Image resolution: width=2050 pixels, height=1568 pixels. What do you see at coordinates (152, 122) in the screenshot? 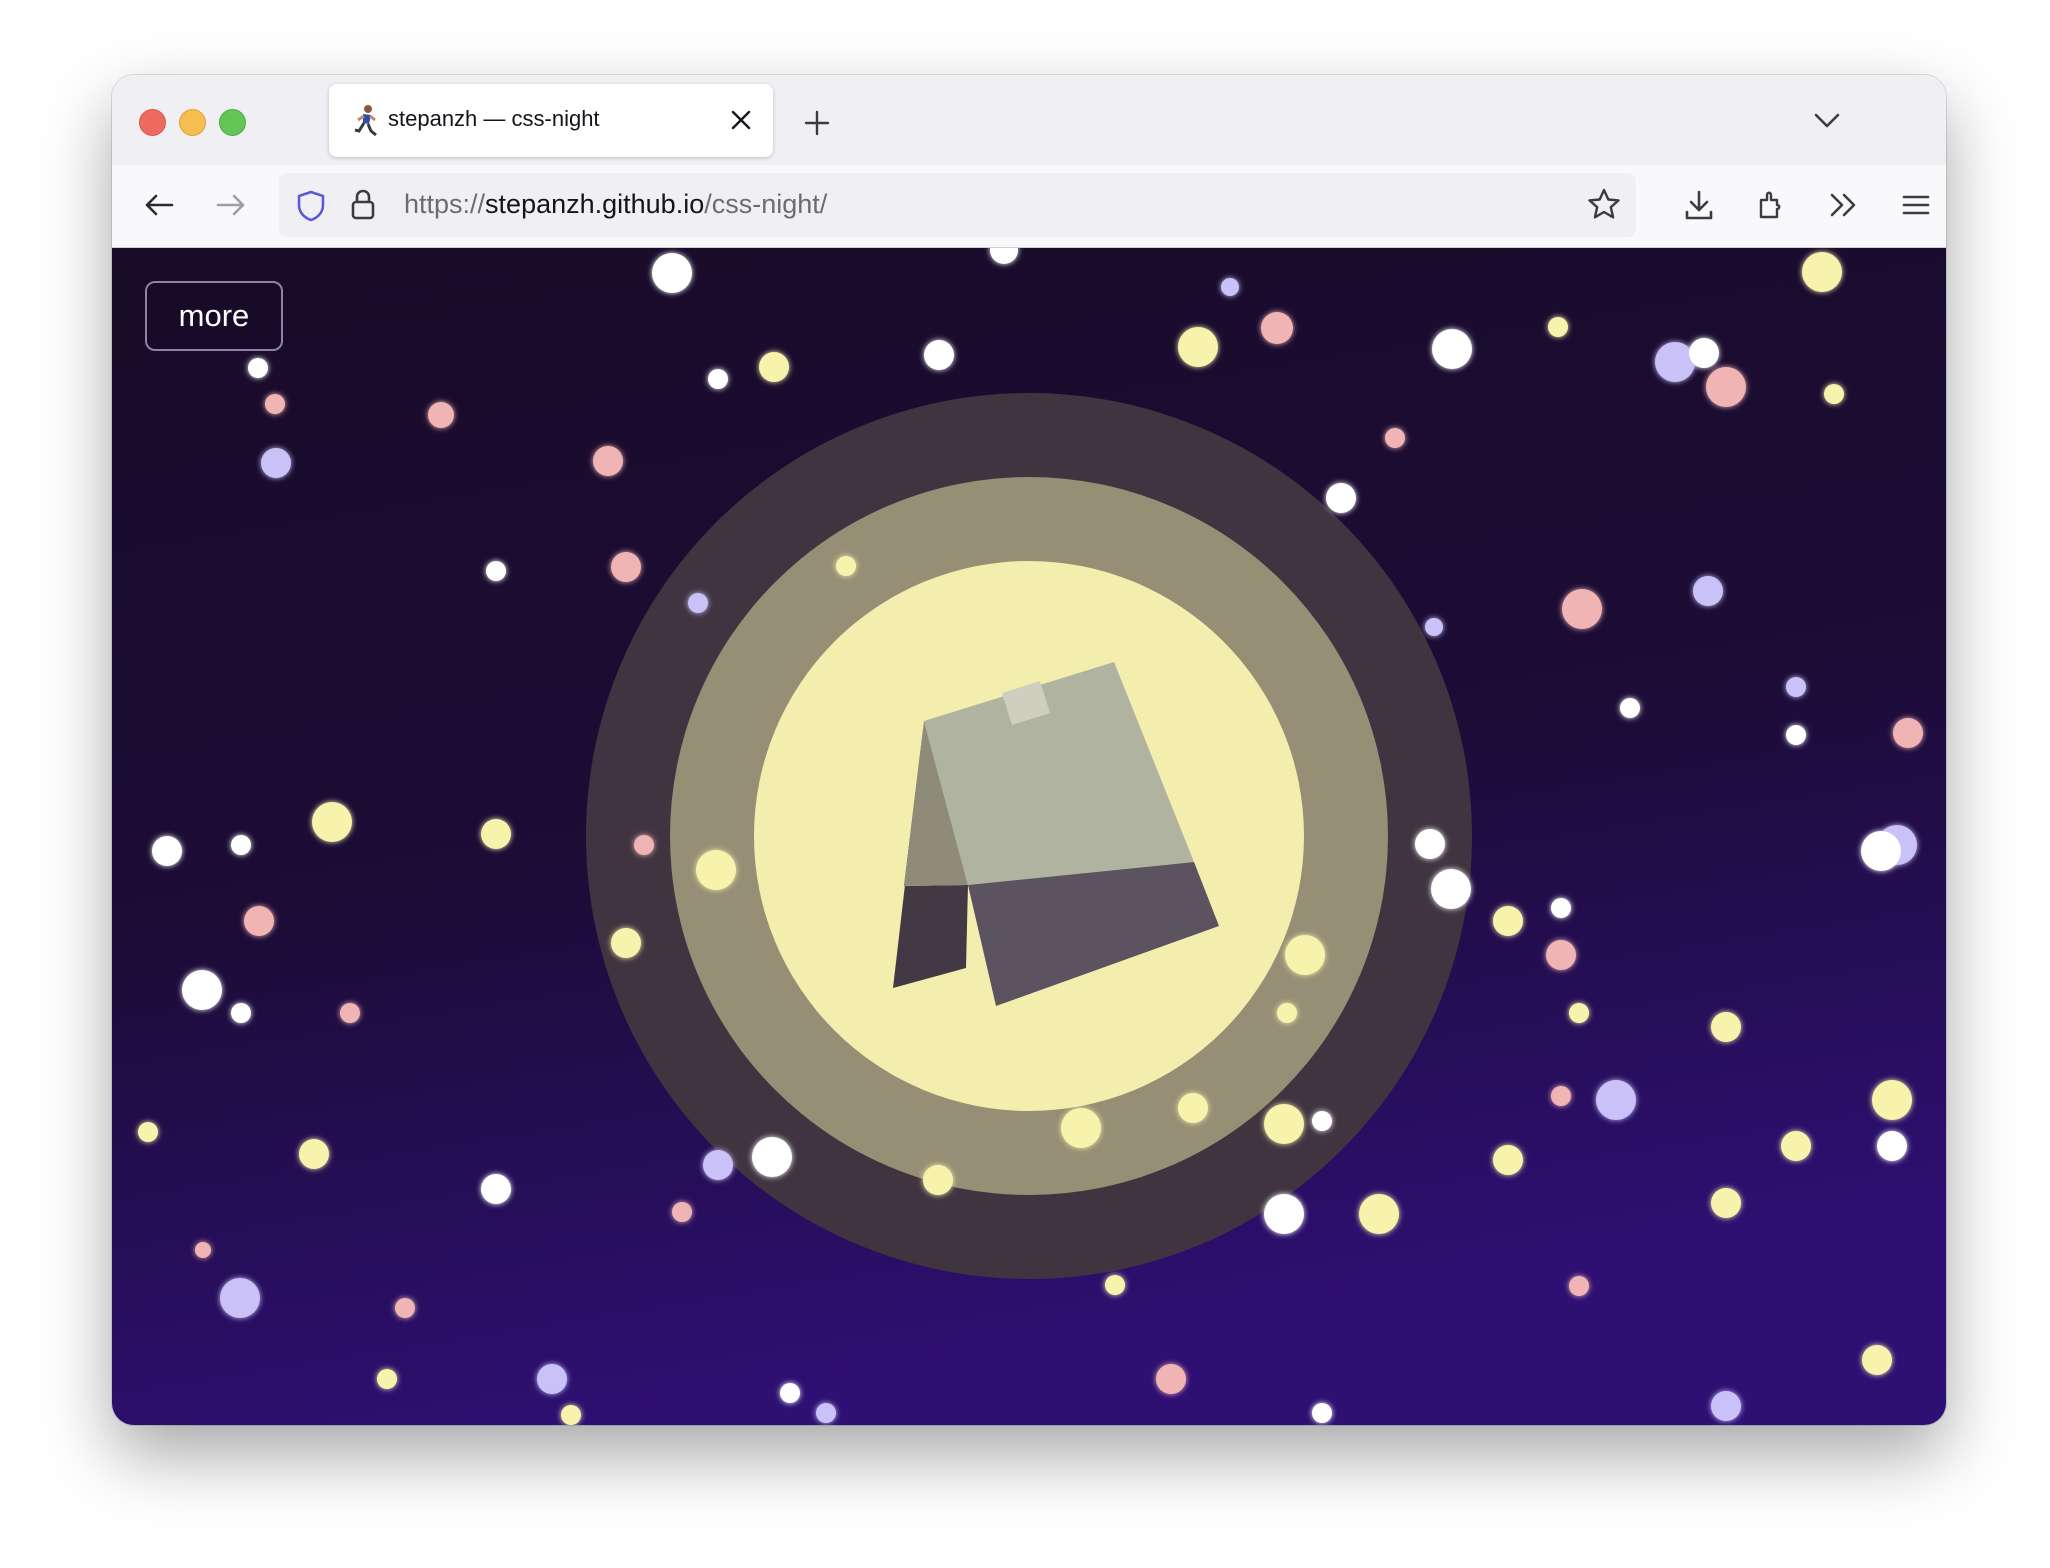
I see `close-window-button` at bounding box center [152, 122].